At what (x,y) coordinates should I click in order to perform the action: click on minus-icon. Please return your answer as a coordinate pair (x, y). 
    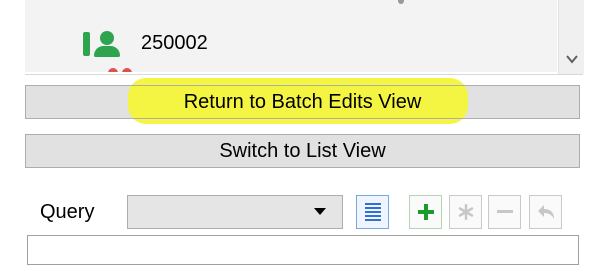
    Looking at the image, I should click on (504, 211).